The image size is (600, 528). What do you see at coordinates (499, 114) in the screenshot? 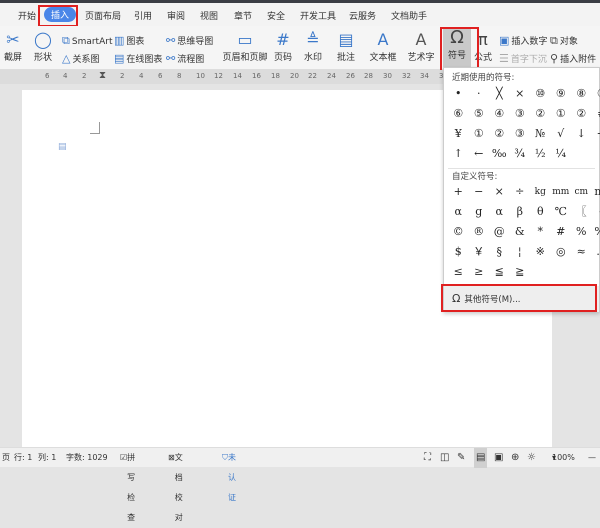
I see `symbol-item: ④` at bounding box center [499, 114].